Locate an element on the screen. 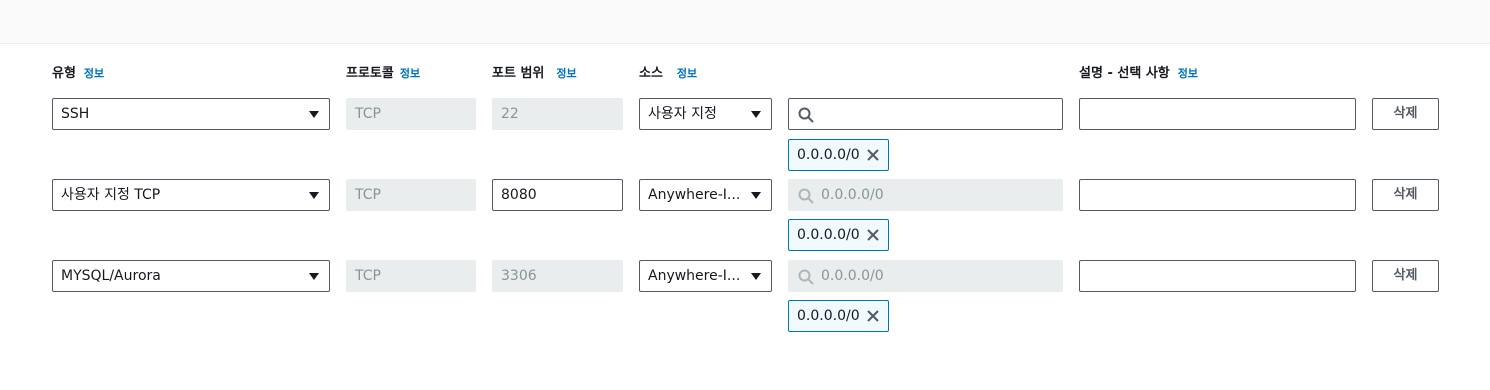 This screenshot has width=1490, height=390. source-select: 사용자 지정 is located at coordinates (705, 114).